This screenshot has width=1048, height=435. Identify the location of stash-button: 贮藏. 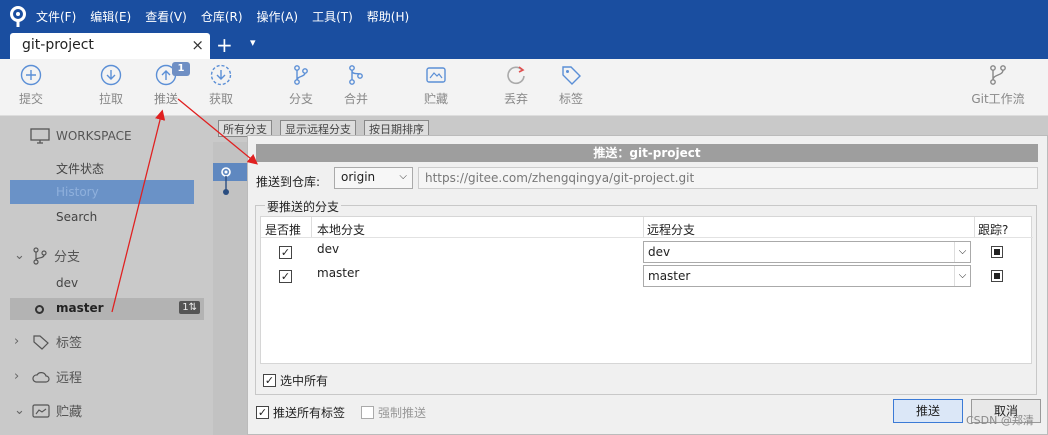
(436, 85).